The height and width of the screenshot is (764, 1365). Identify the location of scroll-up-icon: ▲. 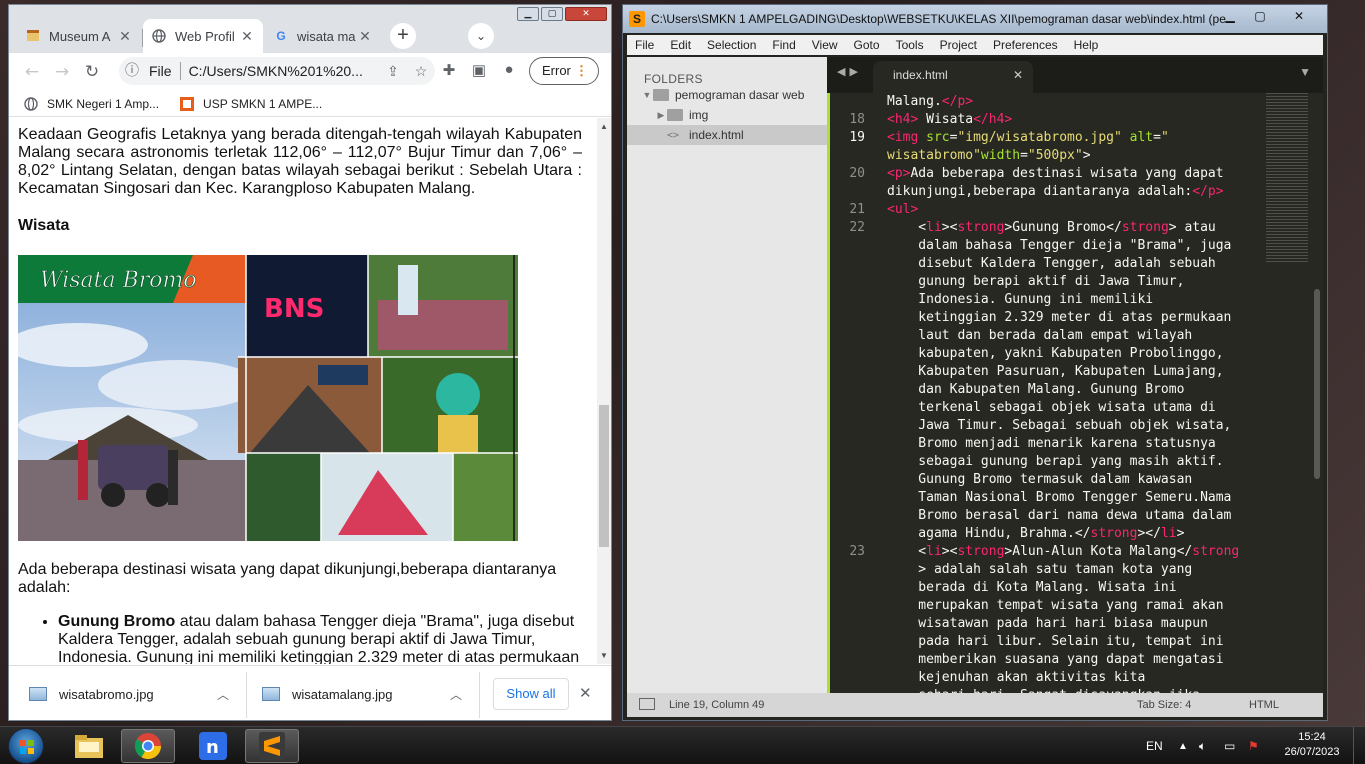
(604, 126).